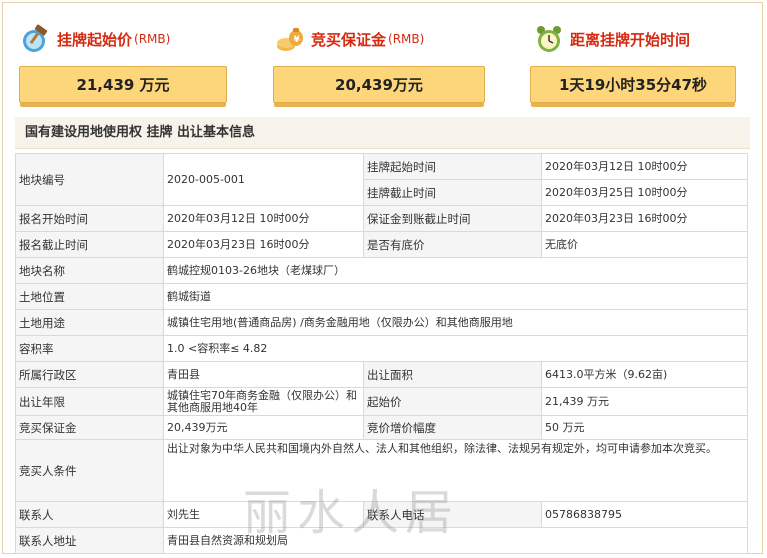 This screenshot has width=767, height=558. What do you see at coordinates (452, 374) in the screenshot?
I see `area-label: 出让面积` at bounding box center [452, 374].